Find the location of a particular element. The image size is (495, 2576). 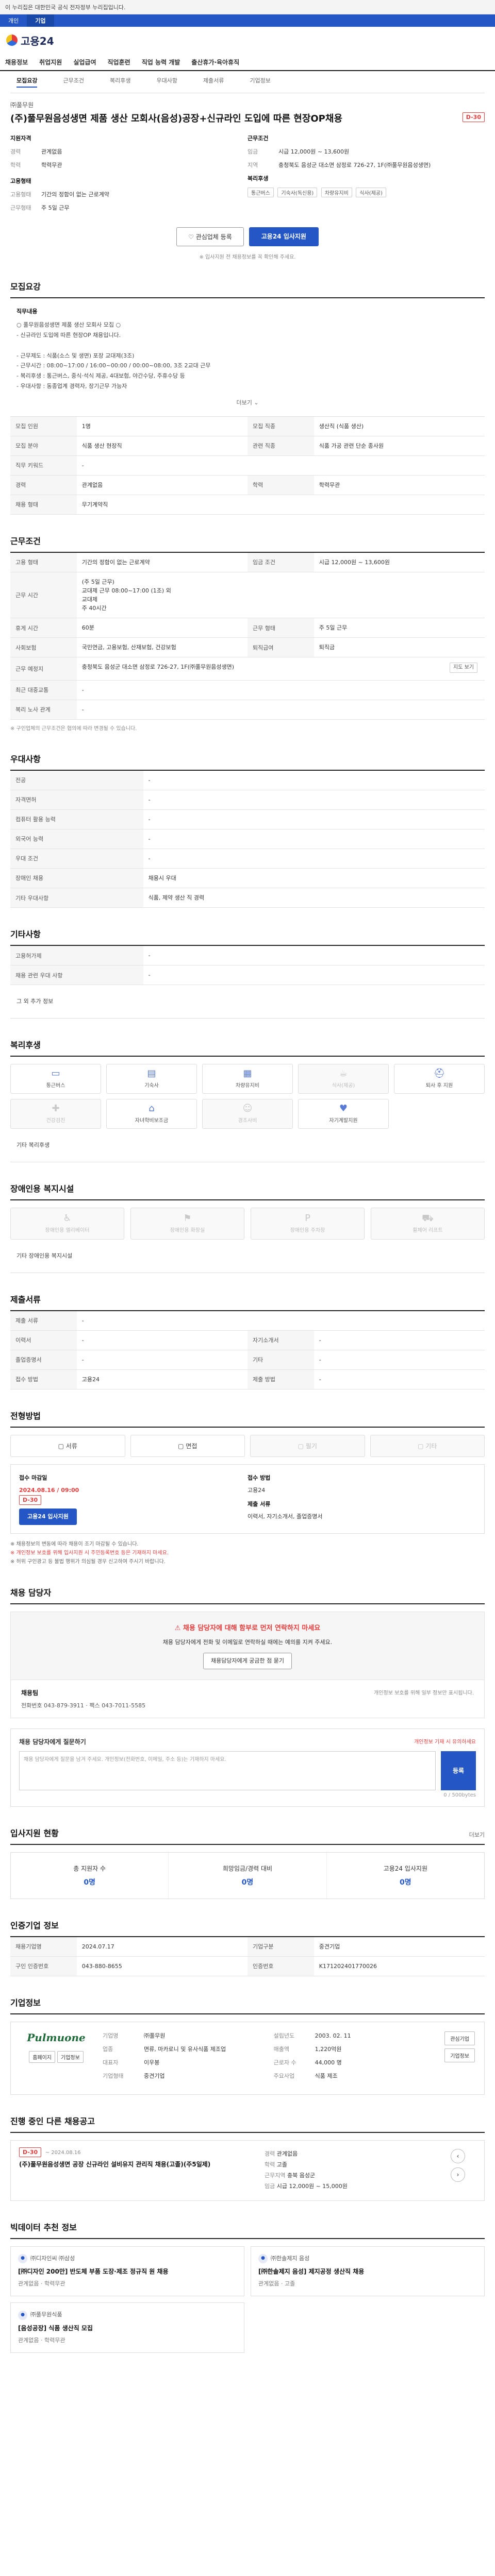

nav-item: 직업훈련 is located at coordinates (119, 62).